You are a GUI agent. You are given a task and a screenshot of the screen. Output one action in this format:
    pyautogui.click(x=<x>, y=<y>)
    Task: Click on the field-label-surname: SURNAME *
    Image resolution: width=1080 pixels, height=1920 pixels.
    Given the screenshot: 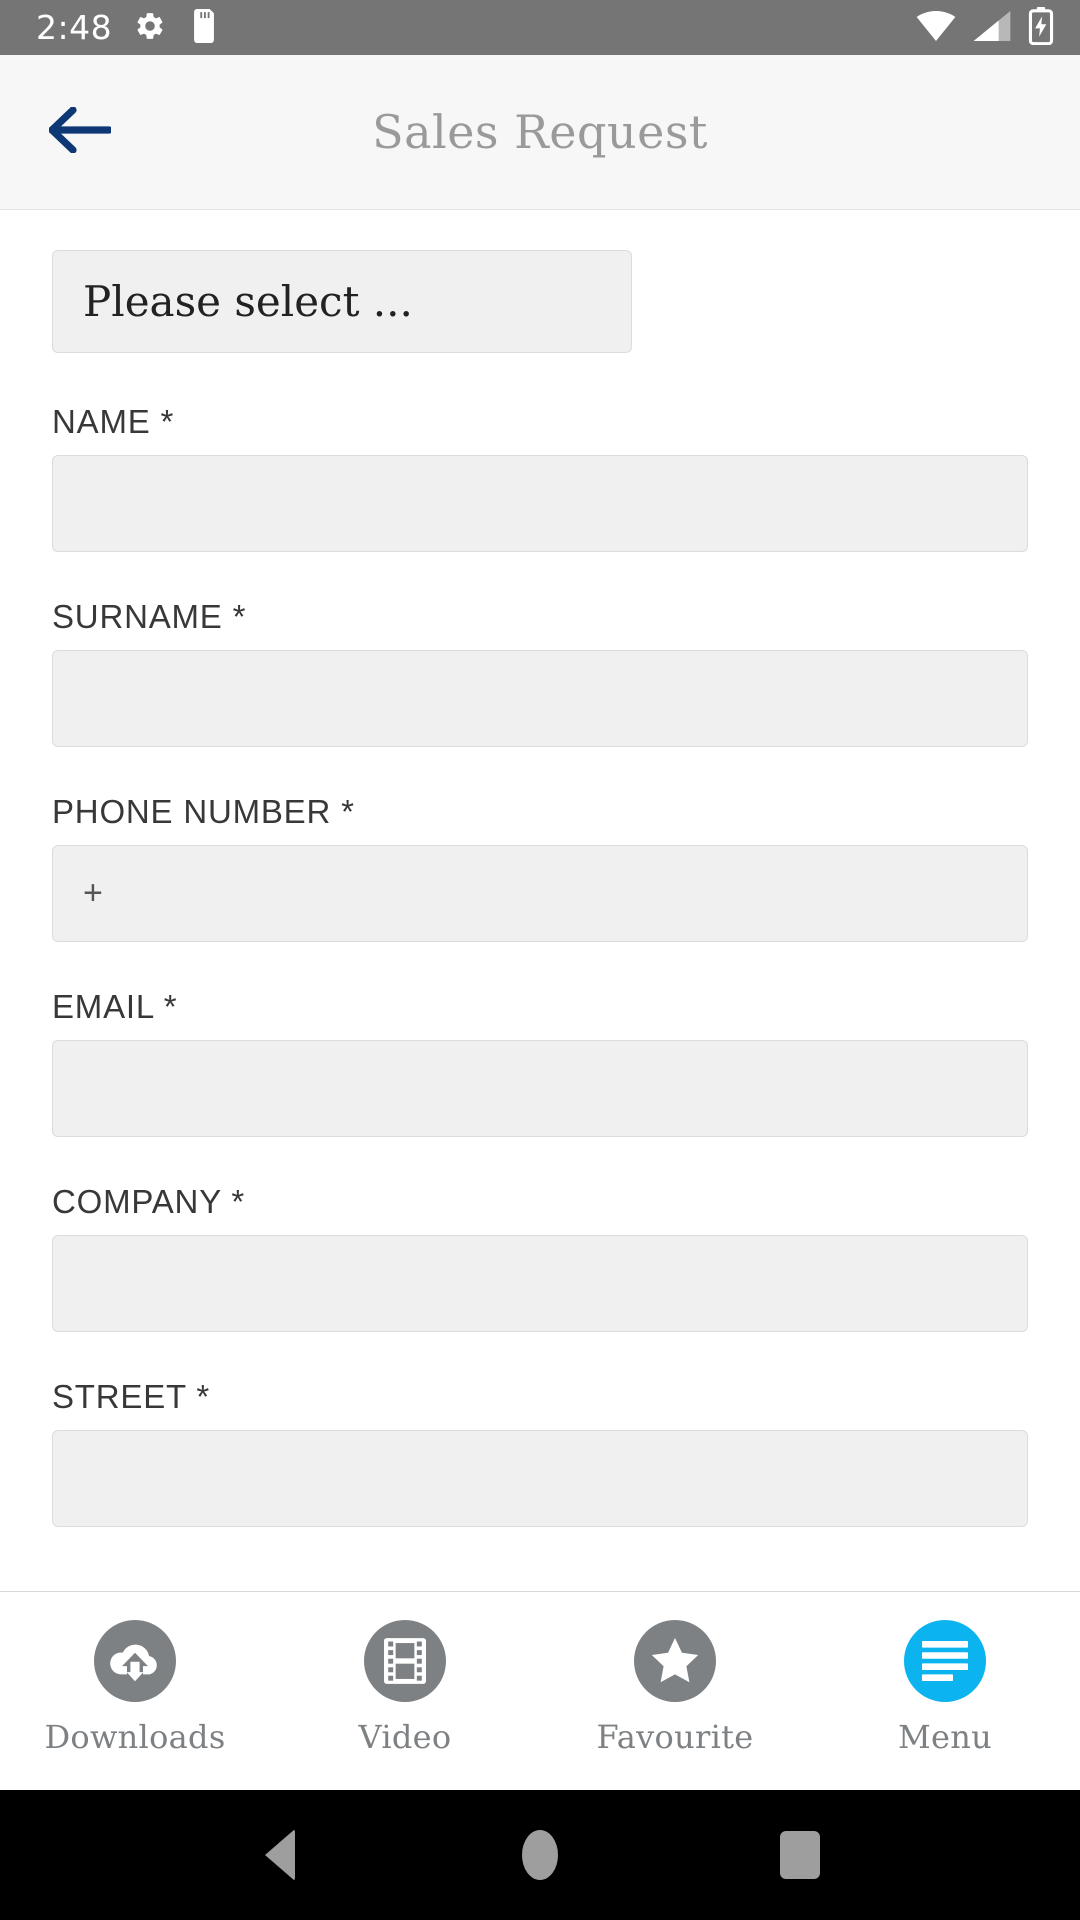 What is the action you would take?
    pyautogui.click(x=149, y=616)
    